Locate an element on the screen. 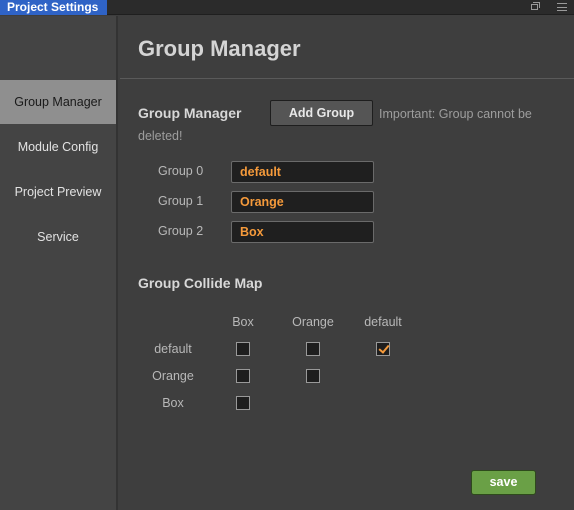  group-note-line1: Important: Group cannot be is located at coordinates (455, 114).